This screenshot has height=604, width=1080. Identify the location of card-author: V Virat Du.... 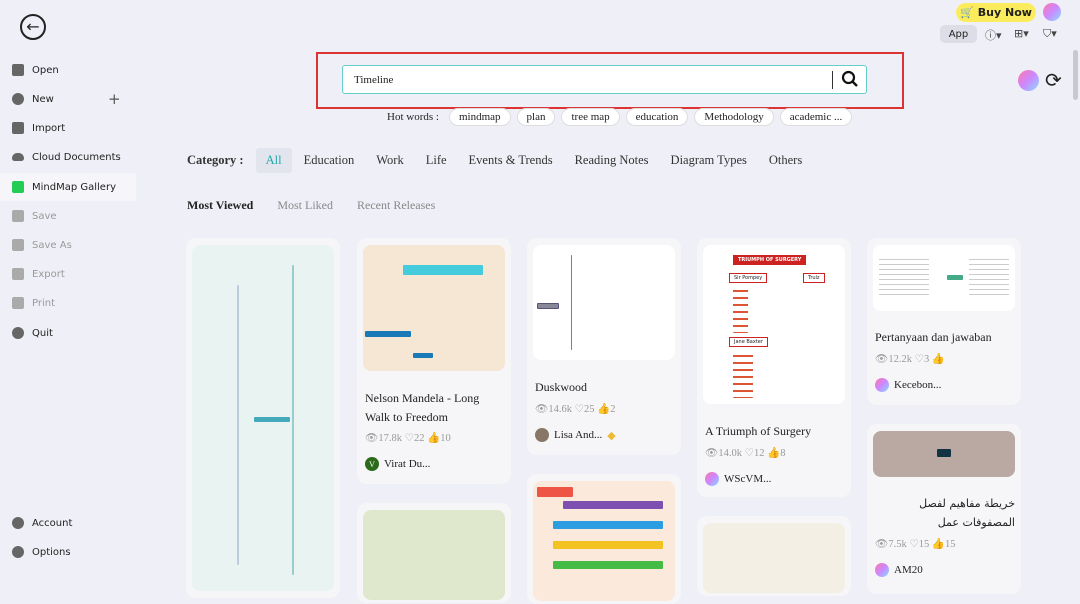
(397, 464).